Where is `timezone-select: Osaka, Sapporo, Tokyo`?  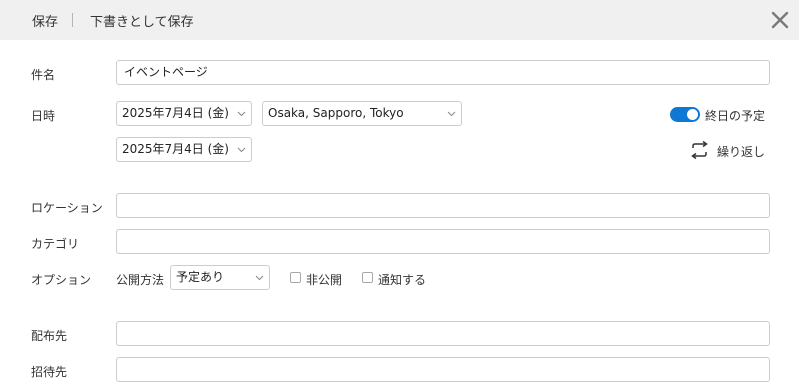 timezone-select: Osaka, Sapporo, Tokyo is located at coordinates (362, 113).